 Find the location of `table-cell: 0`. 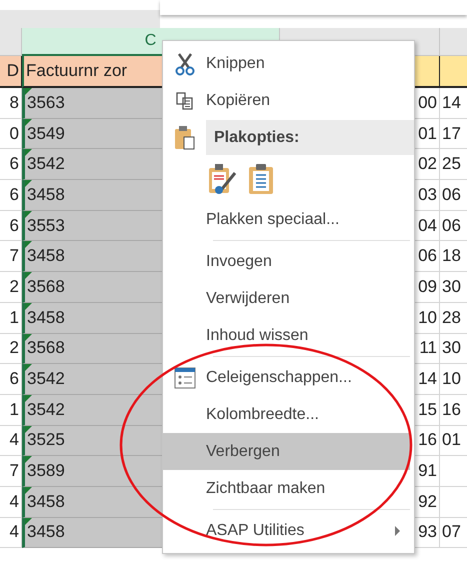

table-cell: 0 is located at coordinates (11, 134).